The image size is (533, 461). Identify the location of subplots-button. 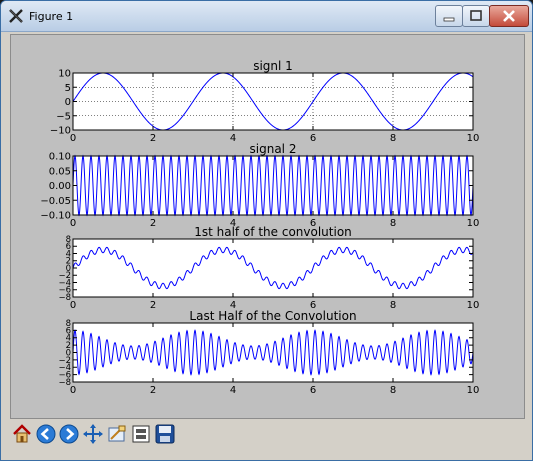
(141, 434).